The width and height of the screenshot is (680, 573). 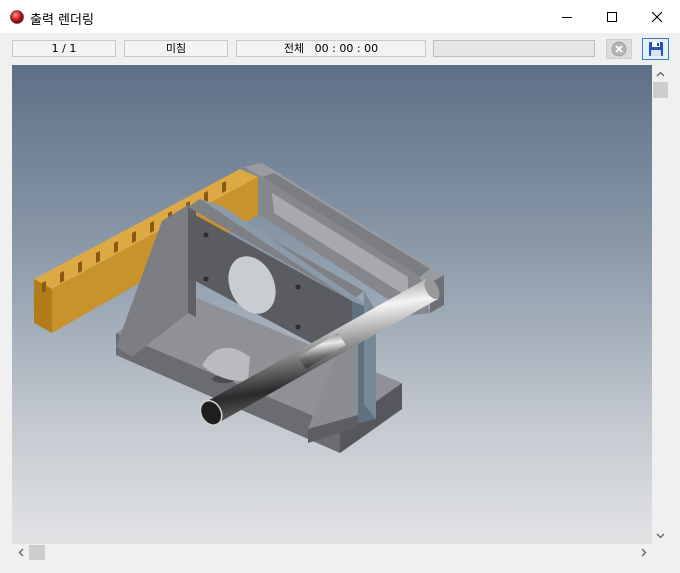 I want to click on stop-render-button, so click(x=619, y=49).